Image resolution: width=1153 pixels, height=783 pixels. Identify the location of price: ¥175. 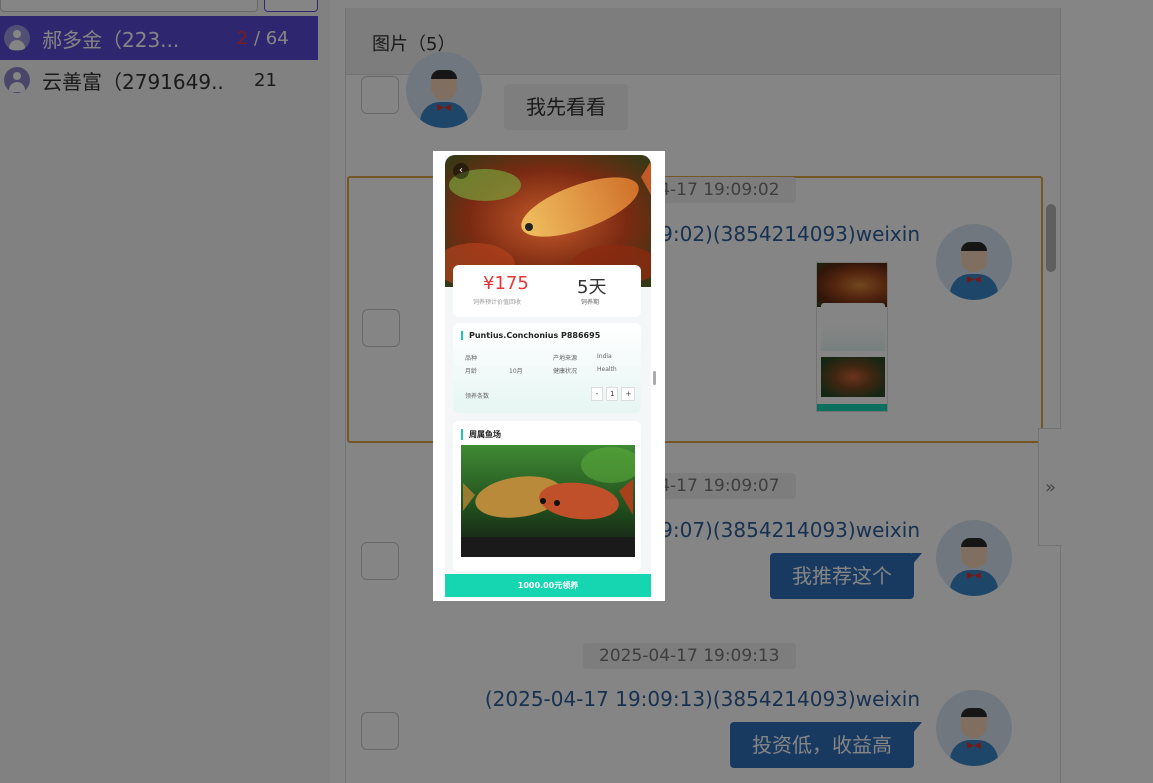
(506, 283).